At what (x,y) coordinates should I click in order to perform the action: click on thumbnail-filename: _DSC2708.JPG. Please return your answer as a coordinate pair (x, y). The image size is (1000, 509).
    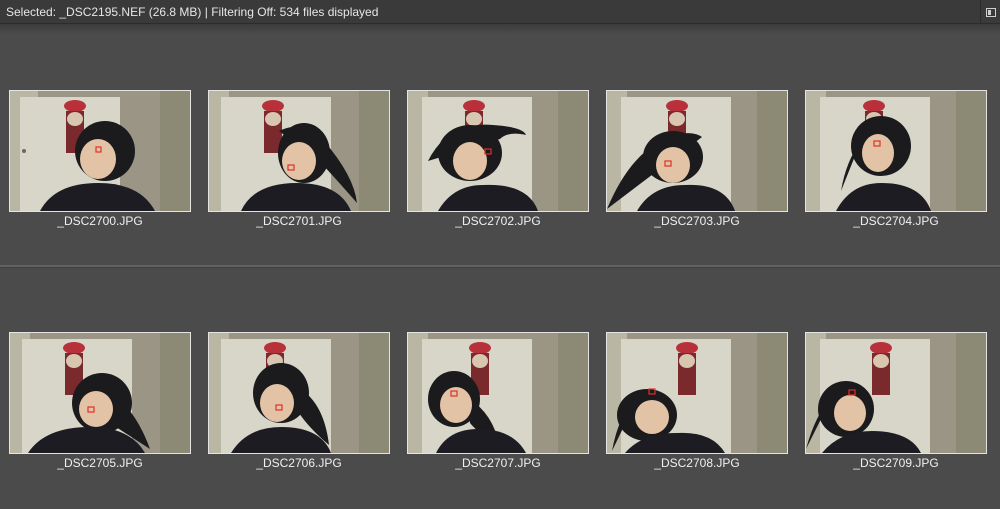
    Looking at the image, I should click on (697, 463).